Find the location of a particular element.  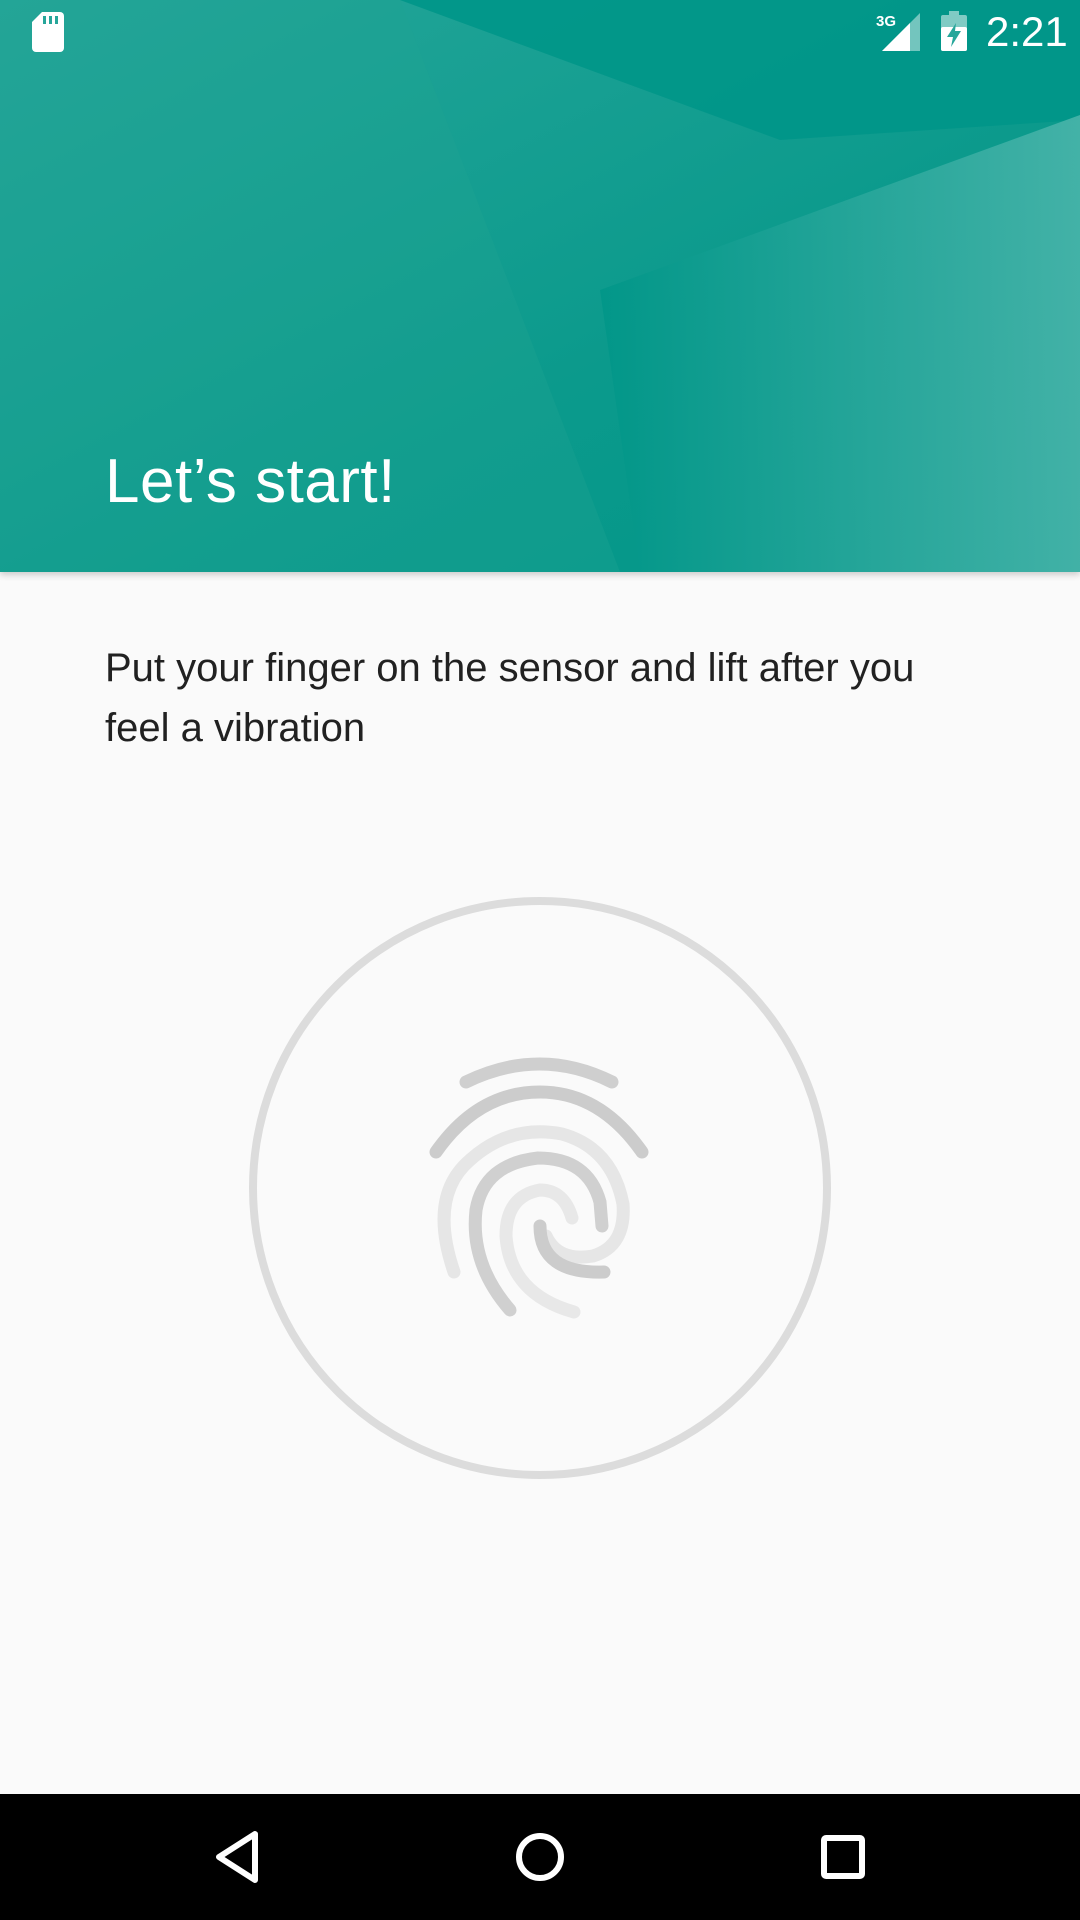

recents-square-icon is located at coordinates (843, 1857).